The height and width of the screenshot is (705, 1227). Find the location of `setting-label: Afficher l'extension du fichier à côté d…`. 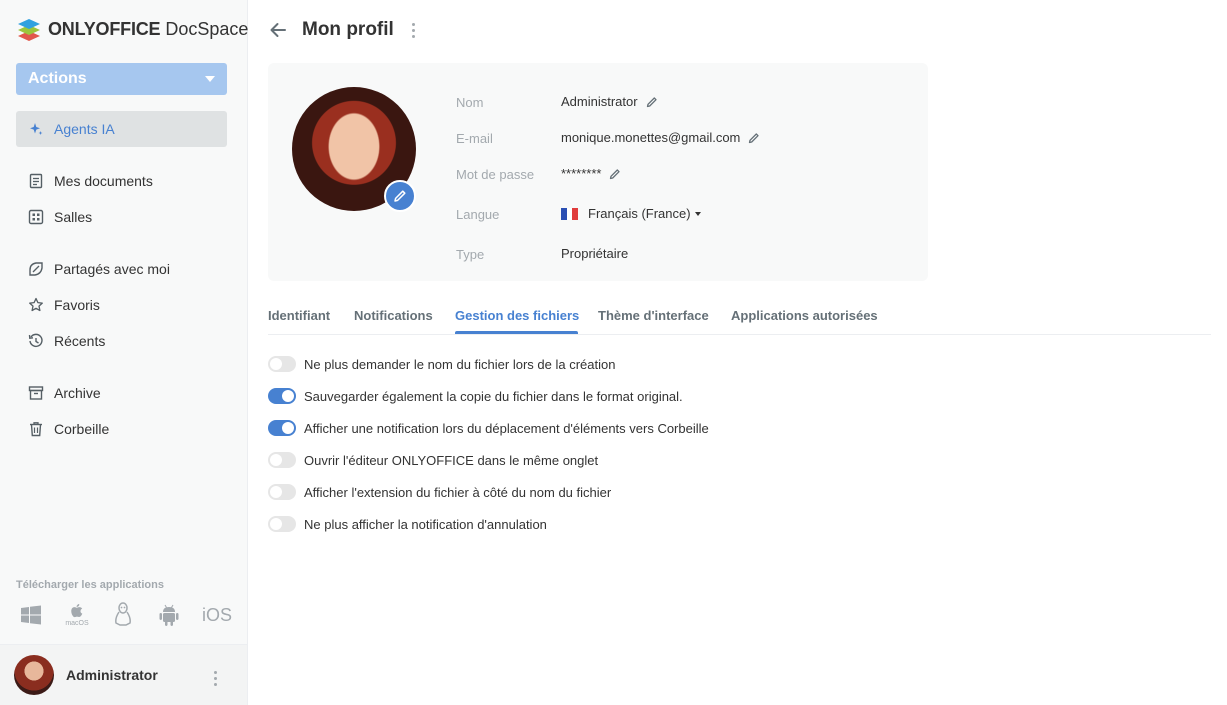

setting-label: Afficher l'extension du fichier à côté d… is located at coordinates (458, 492).